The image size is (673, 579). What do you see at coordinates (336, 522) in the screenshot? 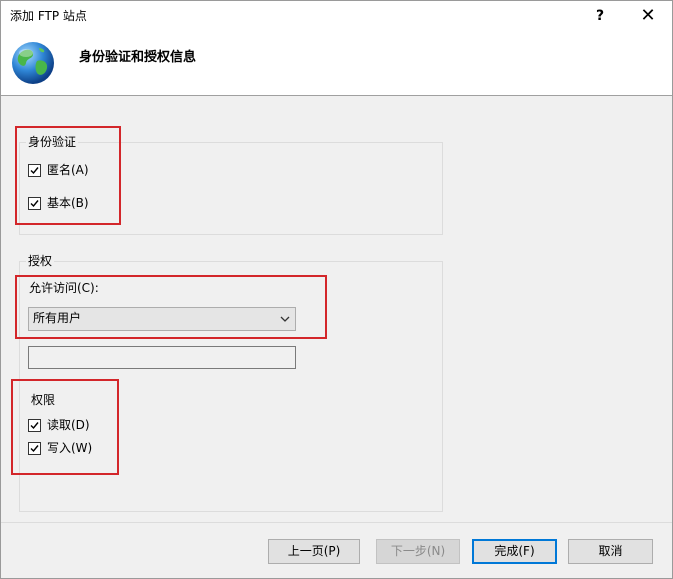
I see `footer-divider` at bounding box center [336, 522].